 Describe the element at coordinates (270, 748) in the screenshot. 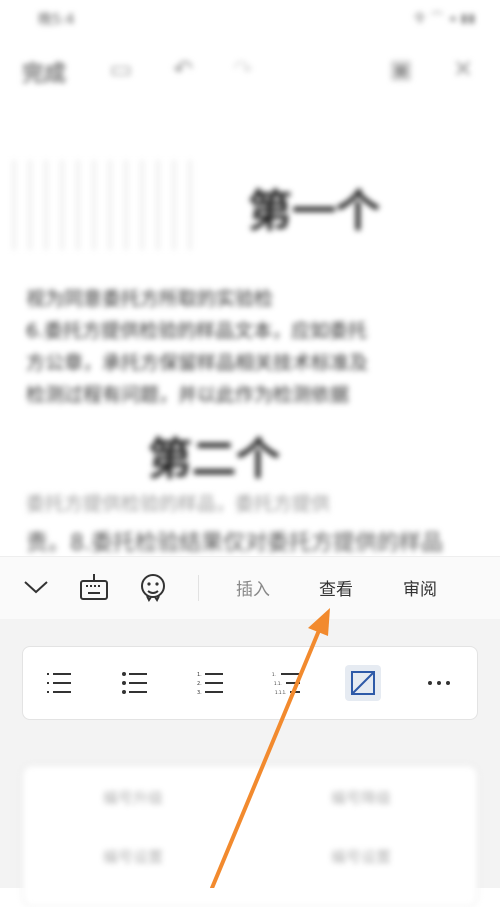

I see `annotation-arrow` at that location.